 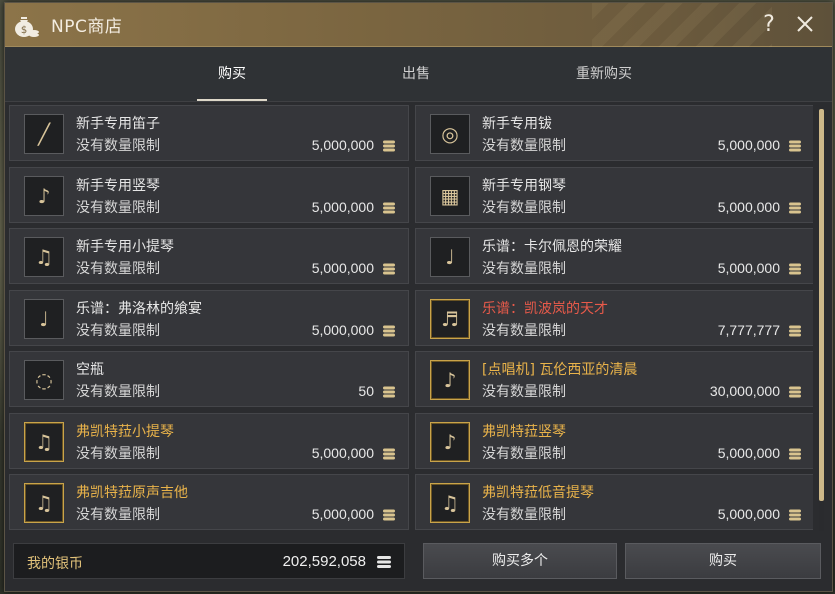 What do you see at coordinates (209, 561) in the screenshot?
I see `silver-balance-box: 我的银币 202,592,058` at bounding box center [209, 561].